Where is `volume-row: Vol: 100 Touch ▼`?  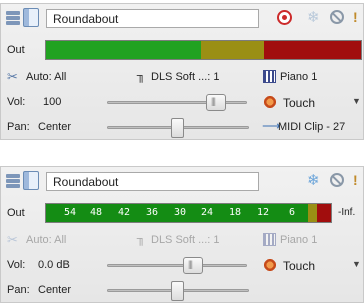
volume-row: Vol: 100 Touch ▼ is located at coordinates (182, 103).